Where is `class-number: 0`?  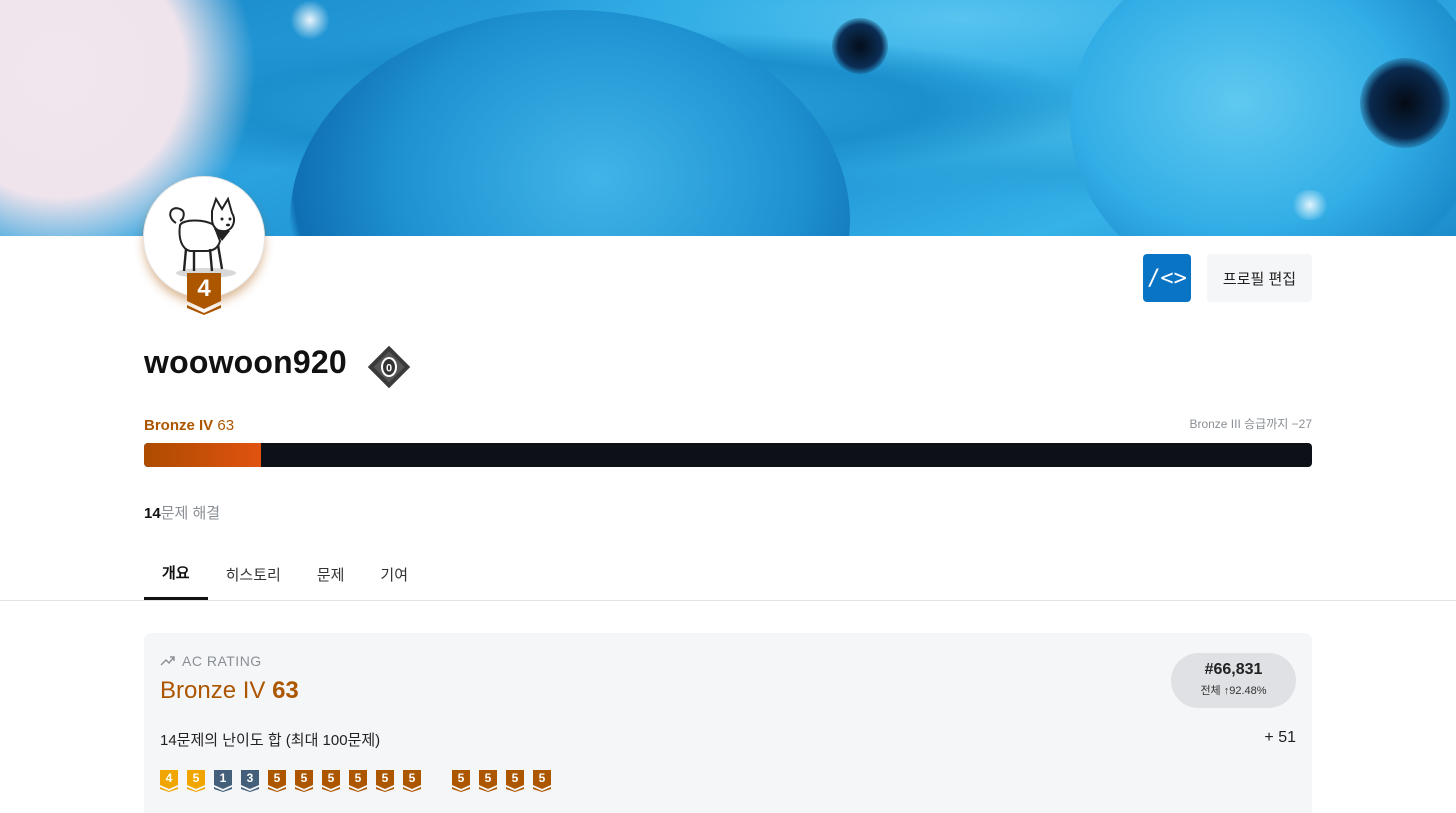
class-number: 0 is located at coordinates (389, 369).